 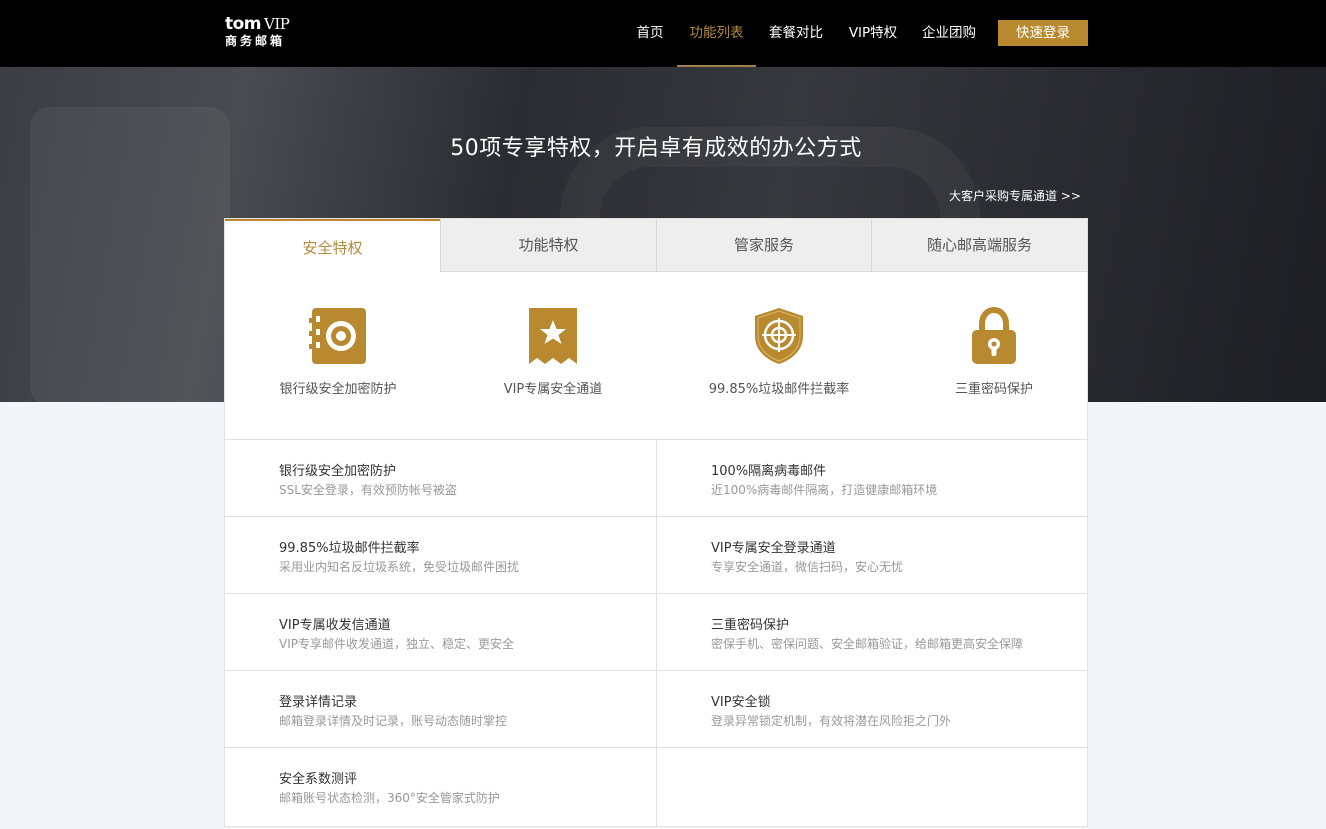 What do you see at coordinates (338, 471) in the screenshot?
I see `item-title: 银行级安全加密防护` at bounding box center [338, 471].